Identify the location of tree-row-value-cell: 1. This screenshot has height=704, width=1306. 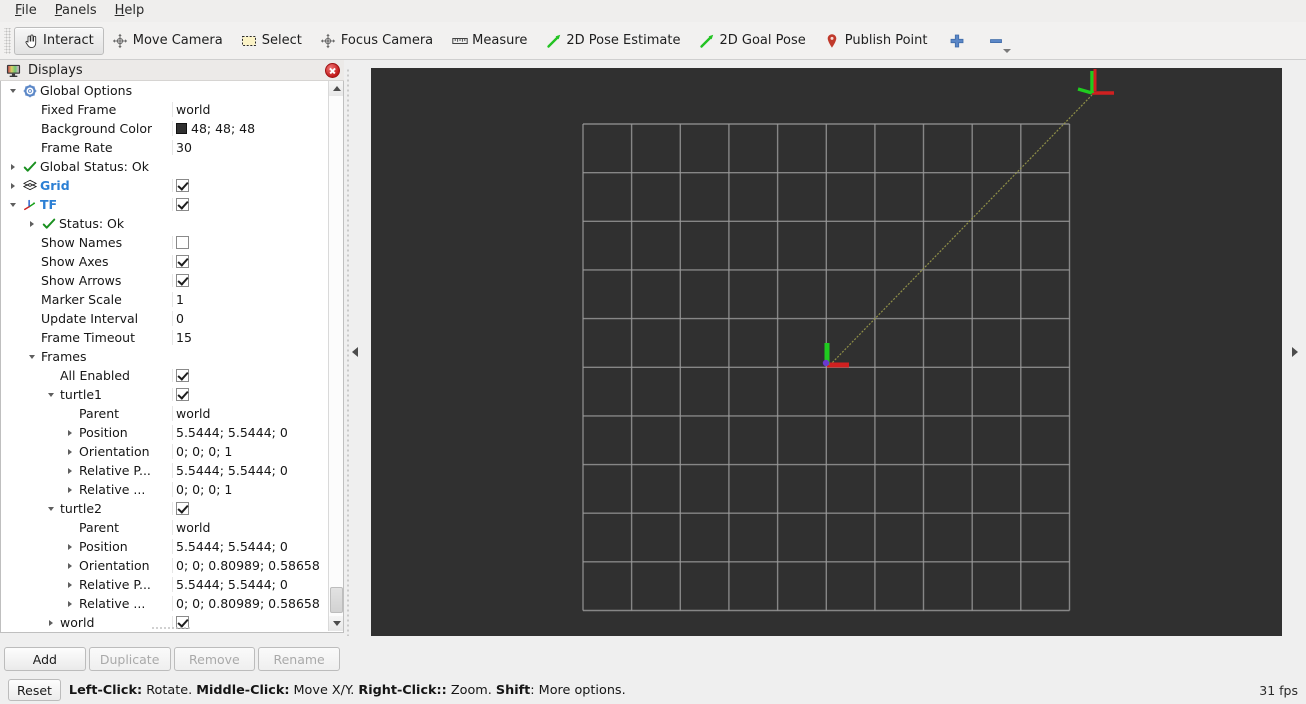
(250, 299).